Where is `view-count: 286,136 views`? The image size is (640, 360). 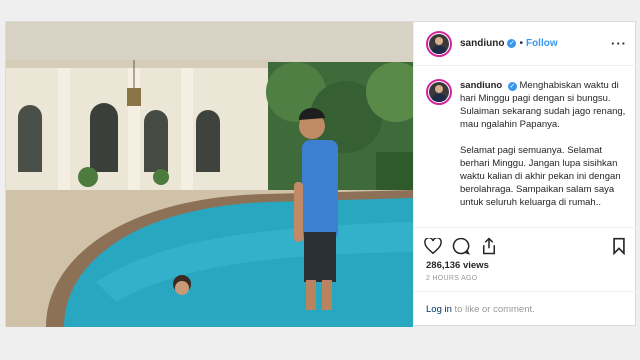
view-count: 286,136 views is located at coordinates (526, 264).